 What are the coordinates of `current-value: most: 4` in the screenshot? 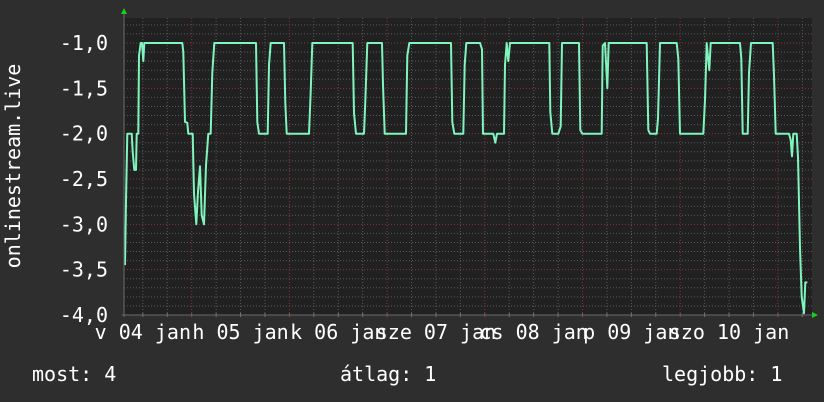 It's located at (74, 374).